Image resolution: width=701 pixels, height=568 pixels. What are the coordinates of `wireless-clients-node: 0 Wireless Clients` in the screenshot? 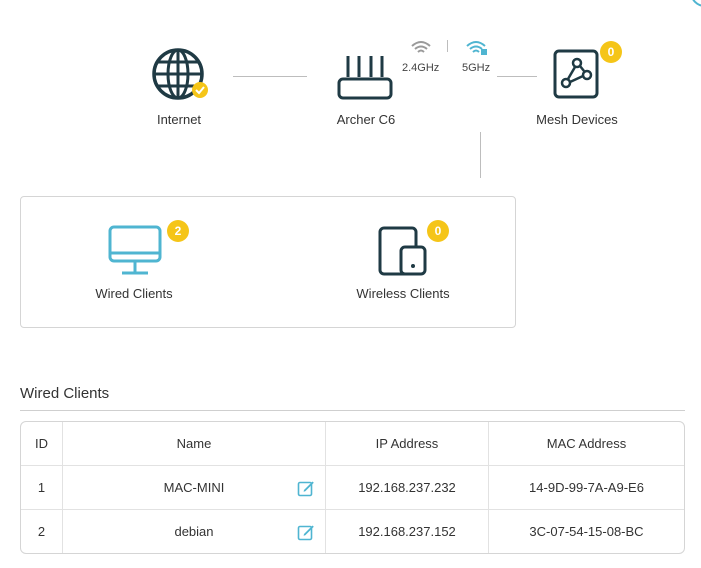 It's located at (403, 261).